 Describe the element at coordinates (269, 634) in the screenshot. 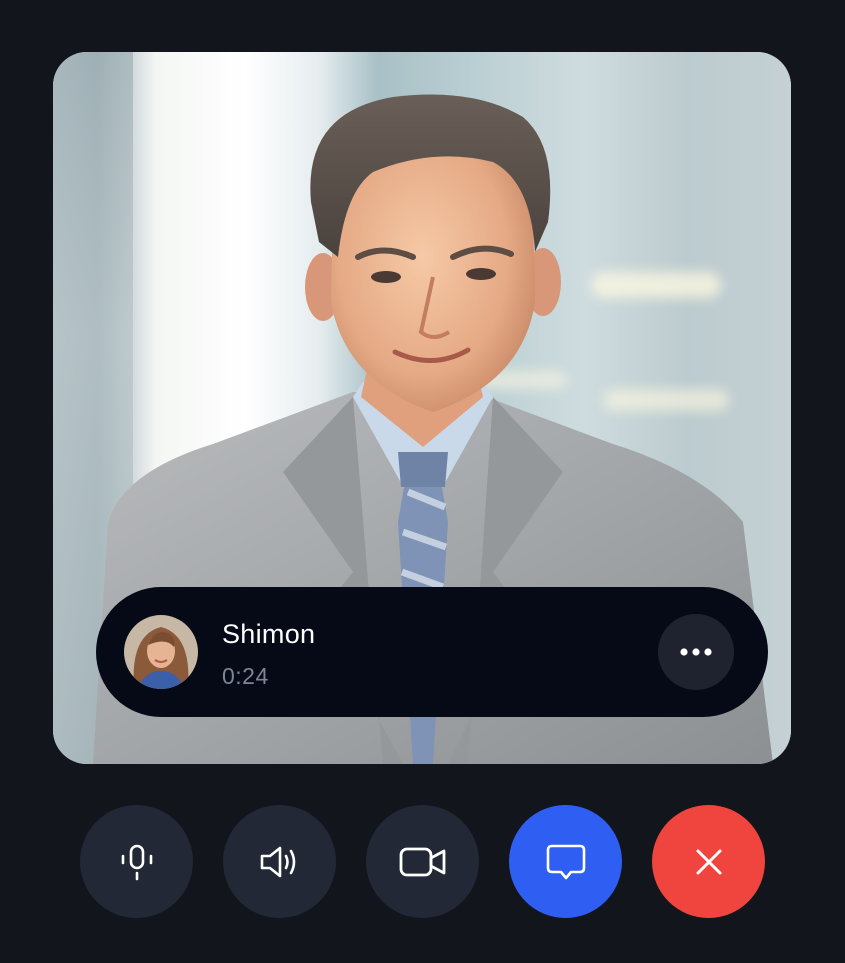

I see `caller-name: Shimon` at that location.